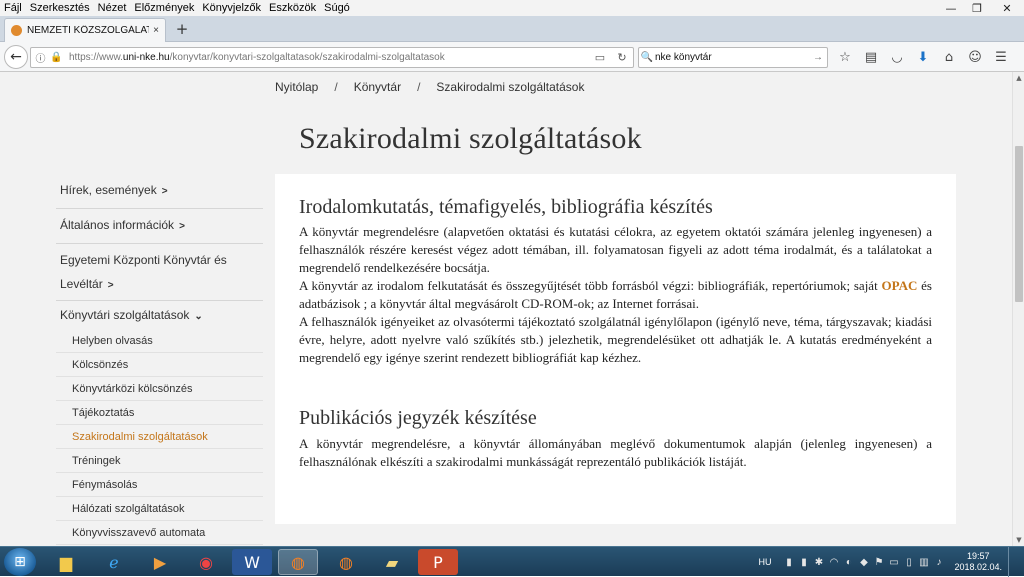  I want to click on bookmark-star-icon: ☆, so click(845, 57).